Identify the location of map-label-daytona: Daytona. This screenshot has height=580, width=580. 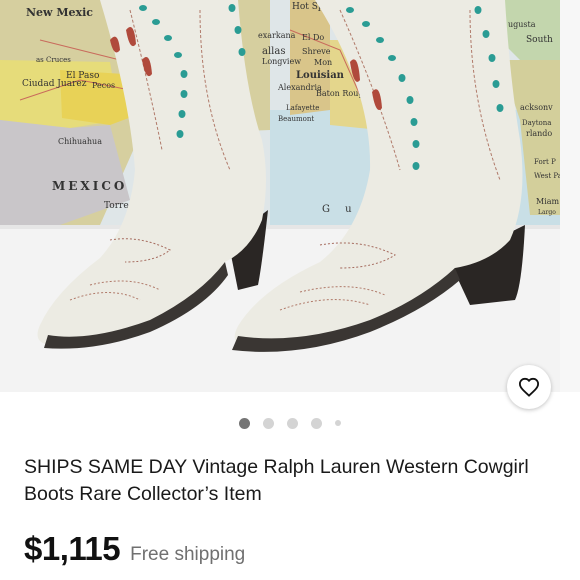
(536, 123).